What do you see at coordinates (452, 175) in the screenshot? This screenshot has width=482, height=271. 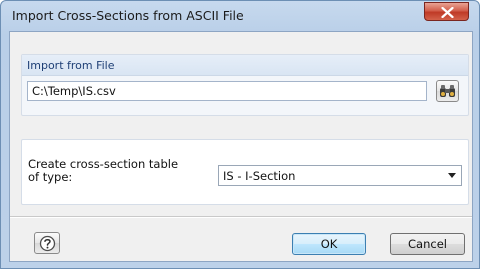 I see `chevron-down-icon` at bounding box center [452, 175].